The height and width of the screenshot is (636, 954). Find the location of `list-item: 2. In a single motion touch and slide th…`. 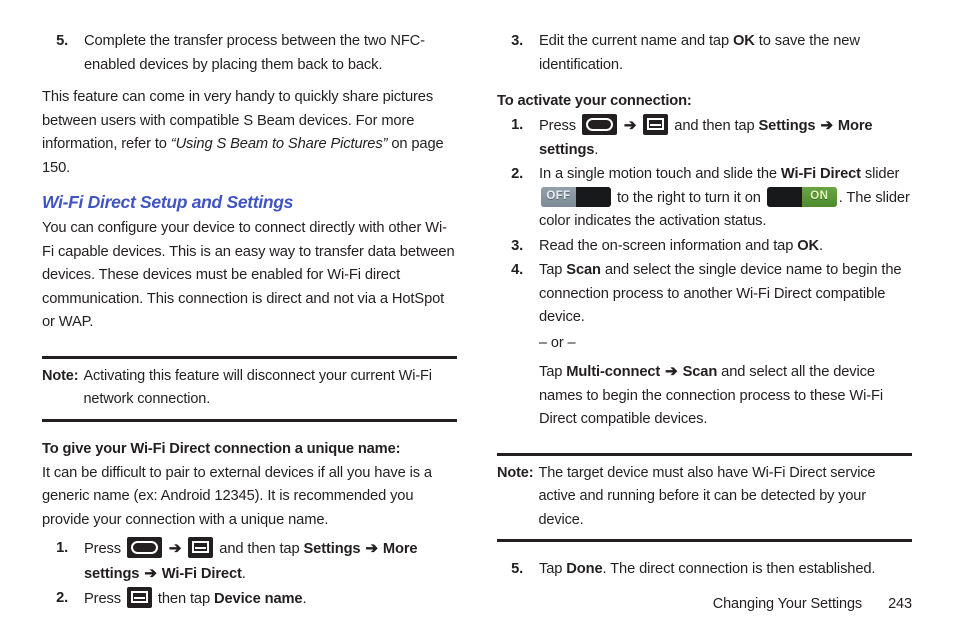

list-item: 2. In a single motion touch and slide th… is located at coordinates (704, 198).